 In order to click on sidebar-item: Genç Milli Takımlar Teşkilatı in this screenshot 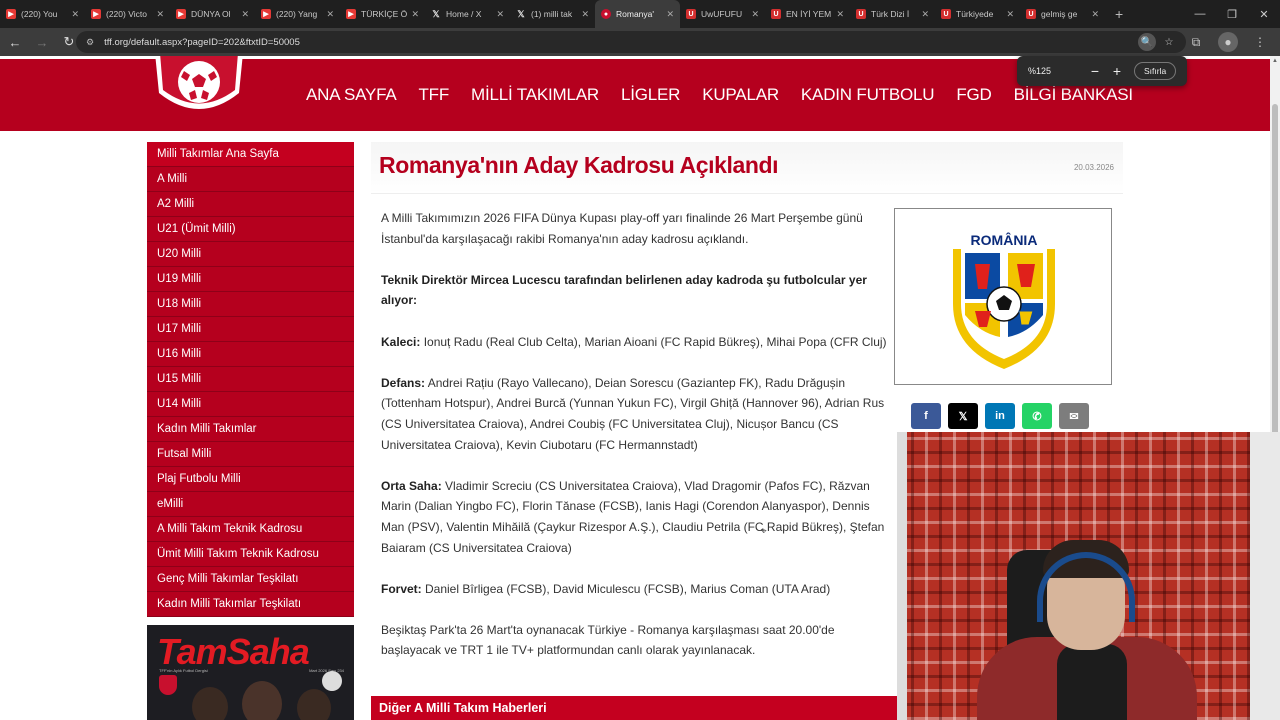, I will do `click(250, 579)`.